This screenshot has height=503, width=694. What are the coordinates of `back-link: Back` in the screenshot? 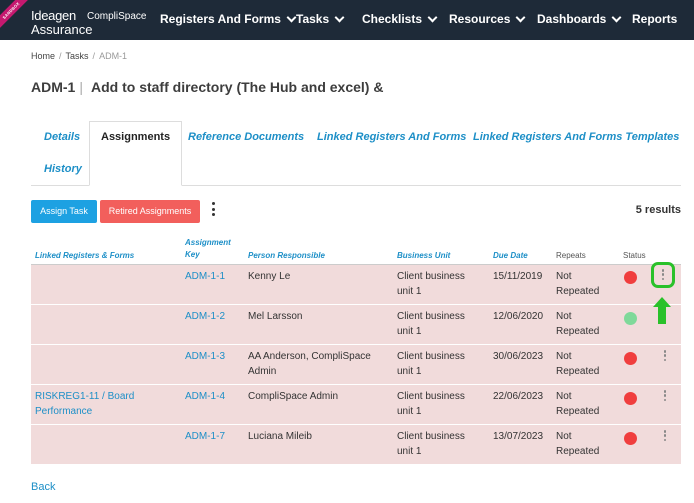 It's located at (43, 487).